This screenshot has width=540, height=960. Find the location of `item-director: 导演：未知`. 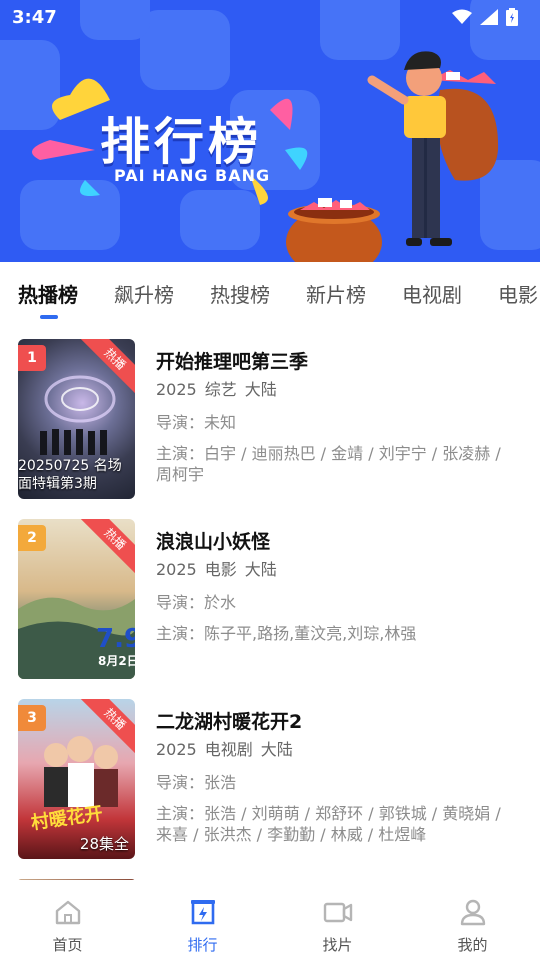

item-director: 导演：未知 is located at coordinates (196, 422).